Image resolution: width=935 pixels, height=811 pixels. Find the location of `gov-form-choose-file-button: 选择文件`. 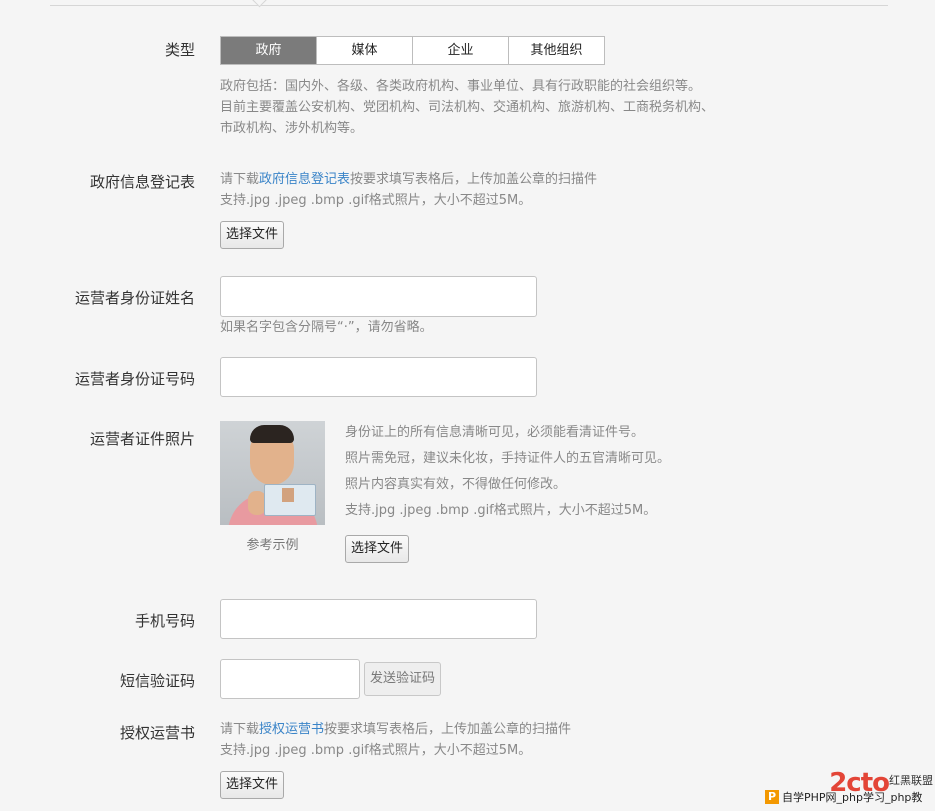

gov-form-choose-file-button: 选择文件 is located at coordinates (252, 235).